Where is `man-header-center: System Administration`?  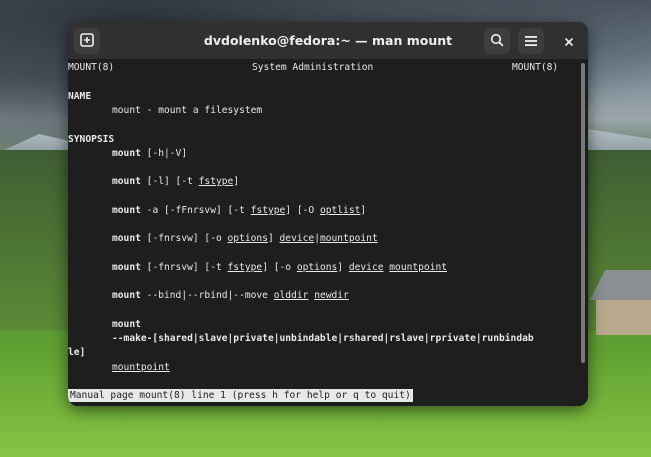 man-header-center: System Administration is located at coordinates (313, 67).